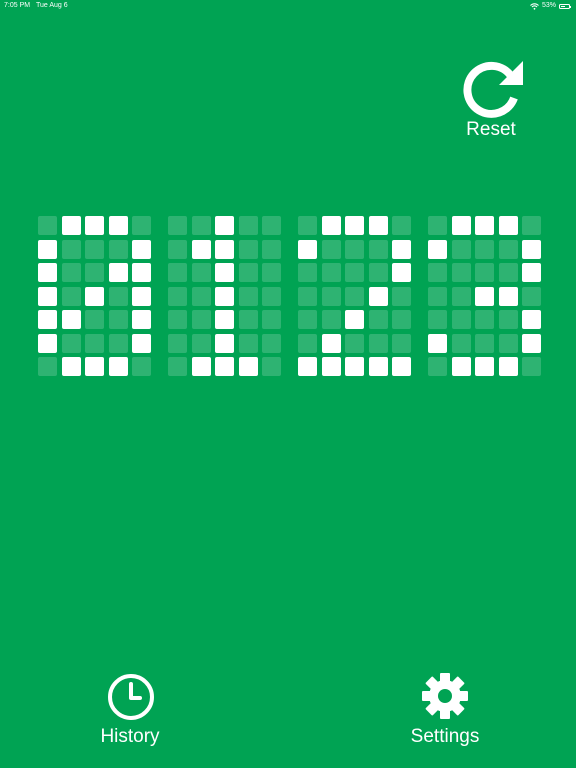  I want to click on status-date: Tue Aug 6, so click(52, 5).